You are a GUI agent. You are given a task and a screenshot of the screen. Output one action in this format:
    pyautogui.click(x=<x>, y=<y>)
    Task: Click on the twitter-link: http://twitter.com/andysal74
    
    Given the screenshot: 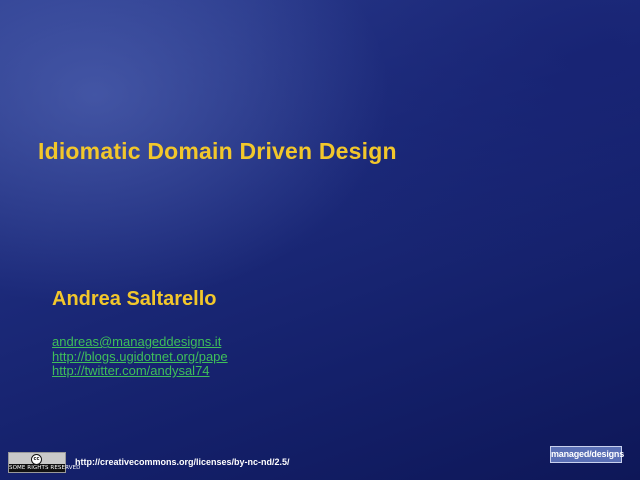 What is the action you would take?
    pyautogui.click(x=140, y=371)
    